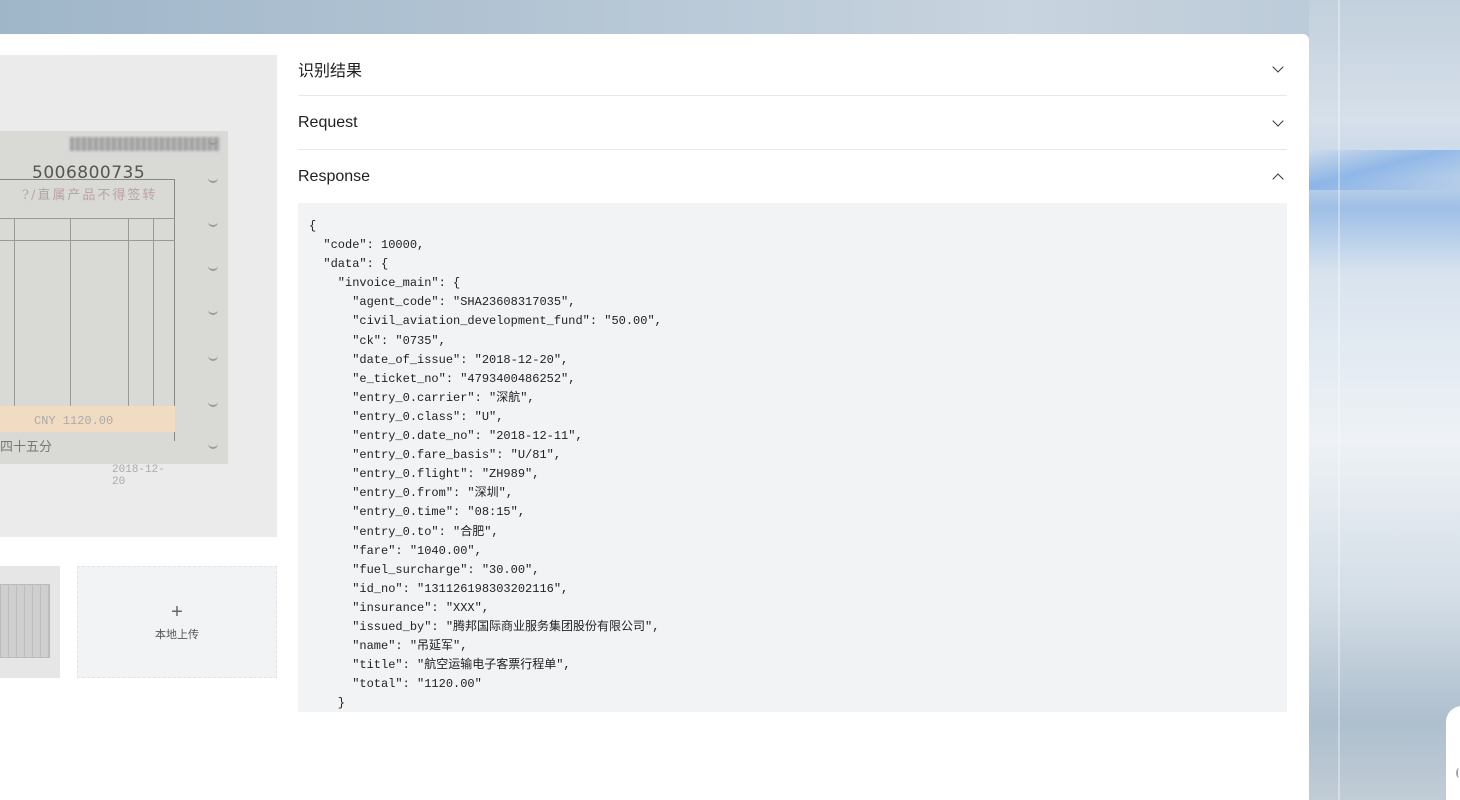 This screenshot has height=800, width=1460. What do you see at coordinates (1453, 753) in the screenshot?
I see `floating-widget` at bounding box center [1453, 753].